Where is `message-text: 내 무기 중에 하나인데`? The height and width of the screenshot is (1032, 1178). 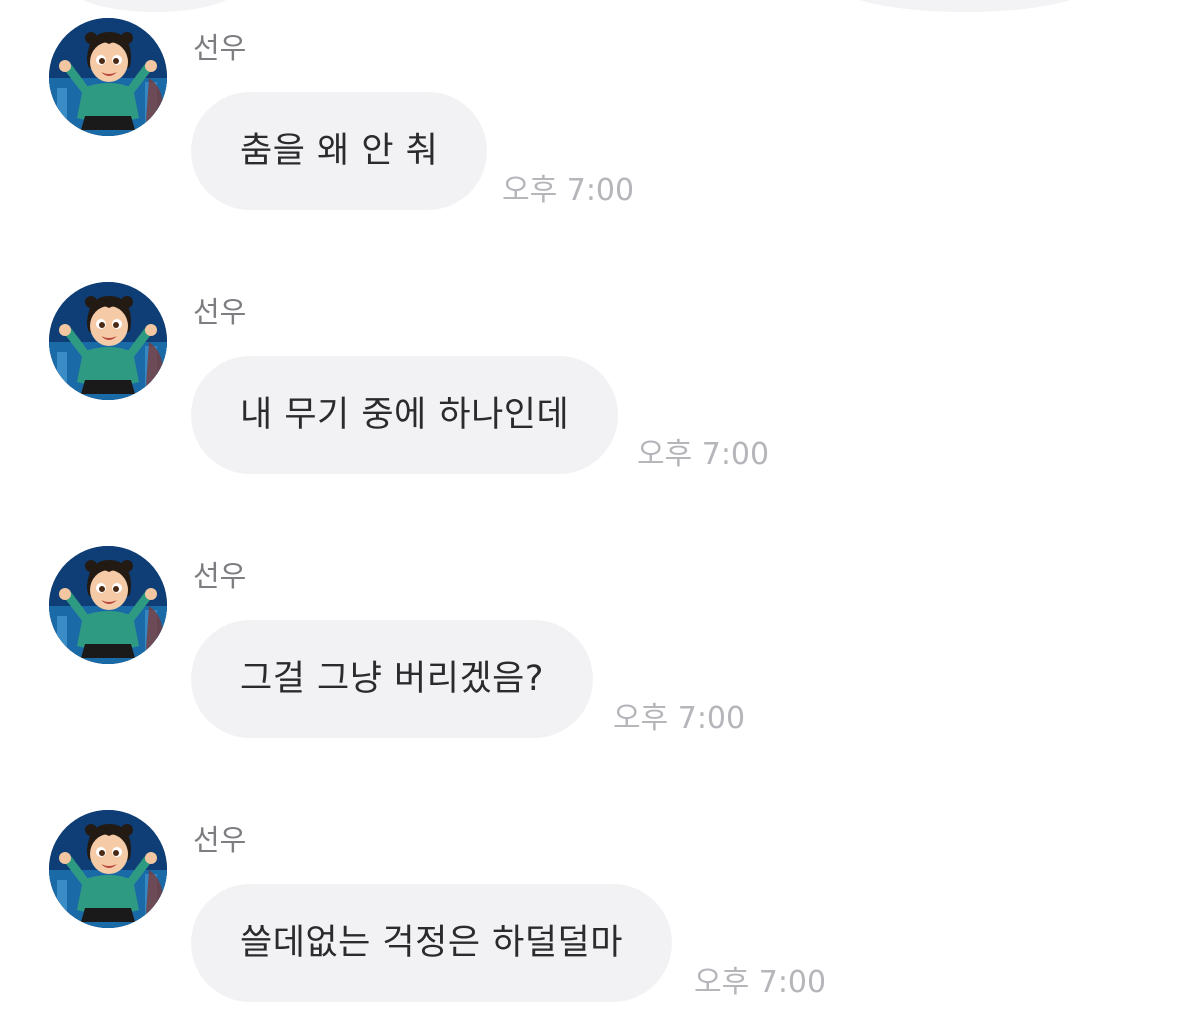 message-text: 내 무기 중에 하나인데 is located at coordinates (405, 415).